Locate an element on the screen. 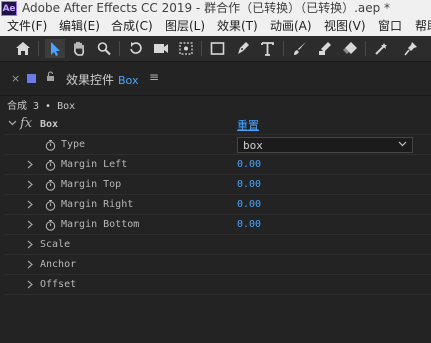 The image size is (431, 343). after-effects-logo-icon: Ae is located at coordinates (9, 8).